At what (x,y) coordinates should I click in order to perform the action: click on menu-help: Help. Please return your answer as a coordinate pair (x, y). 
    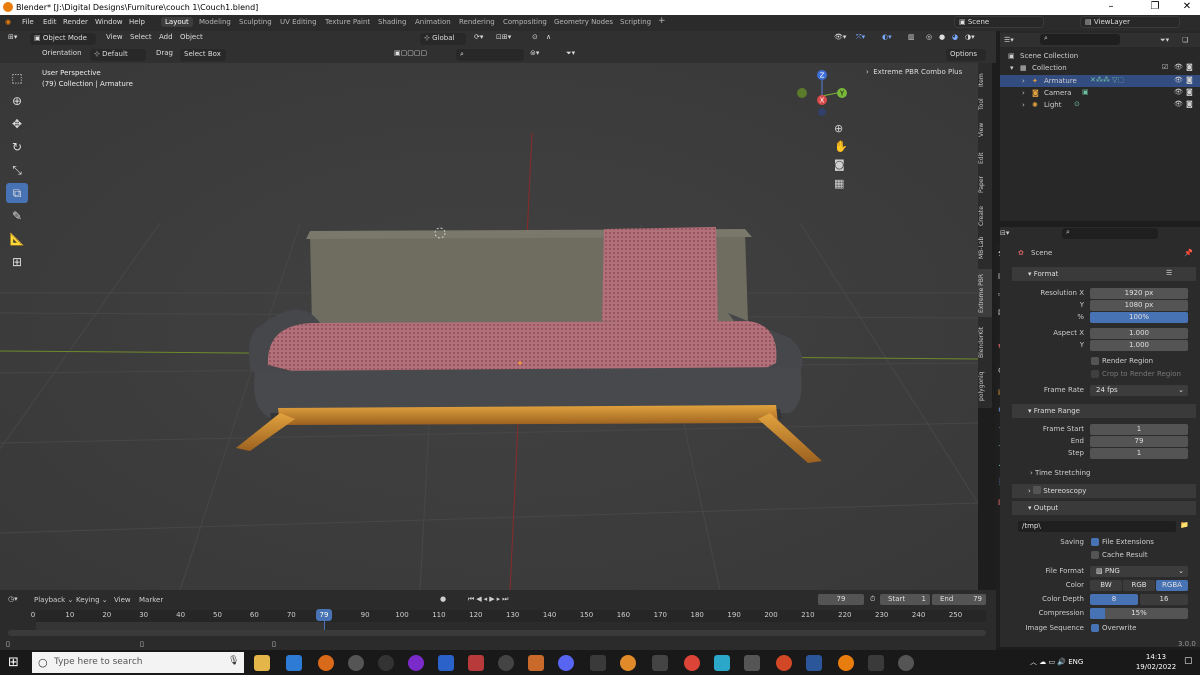
    Looking at the image, I should click on (137, 22).